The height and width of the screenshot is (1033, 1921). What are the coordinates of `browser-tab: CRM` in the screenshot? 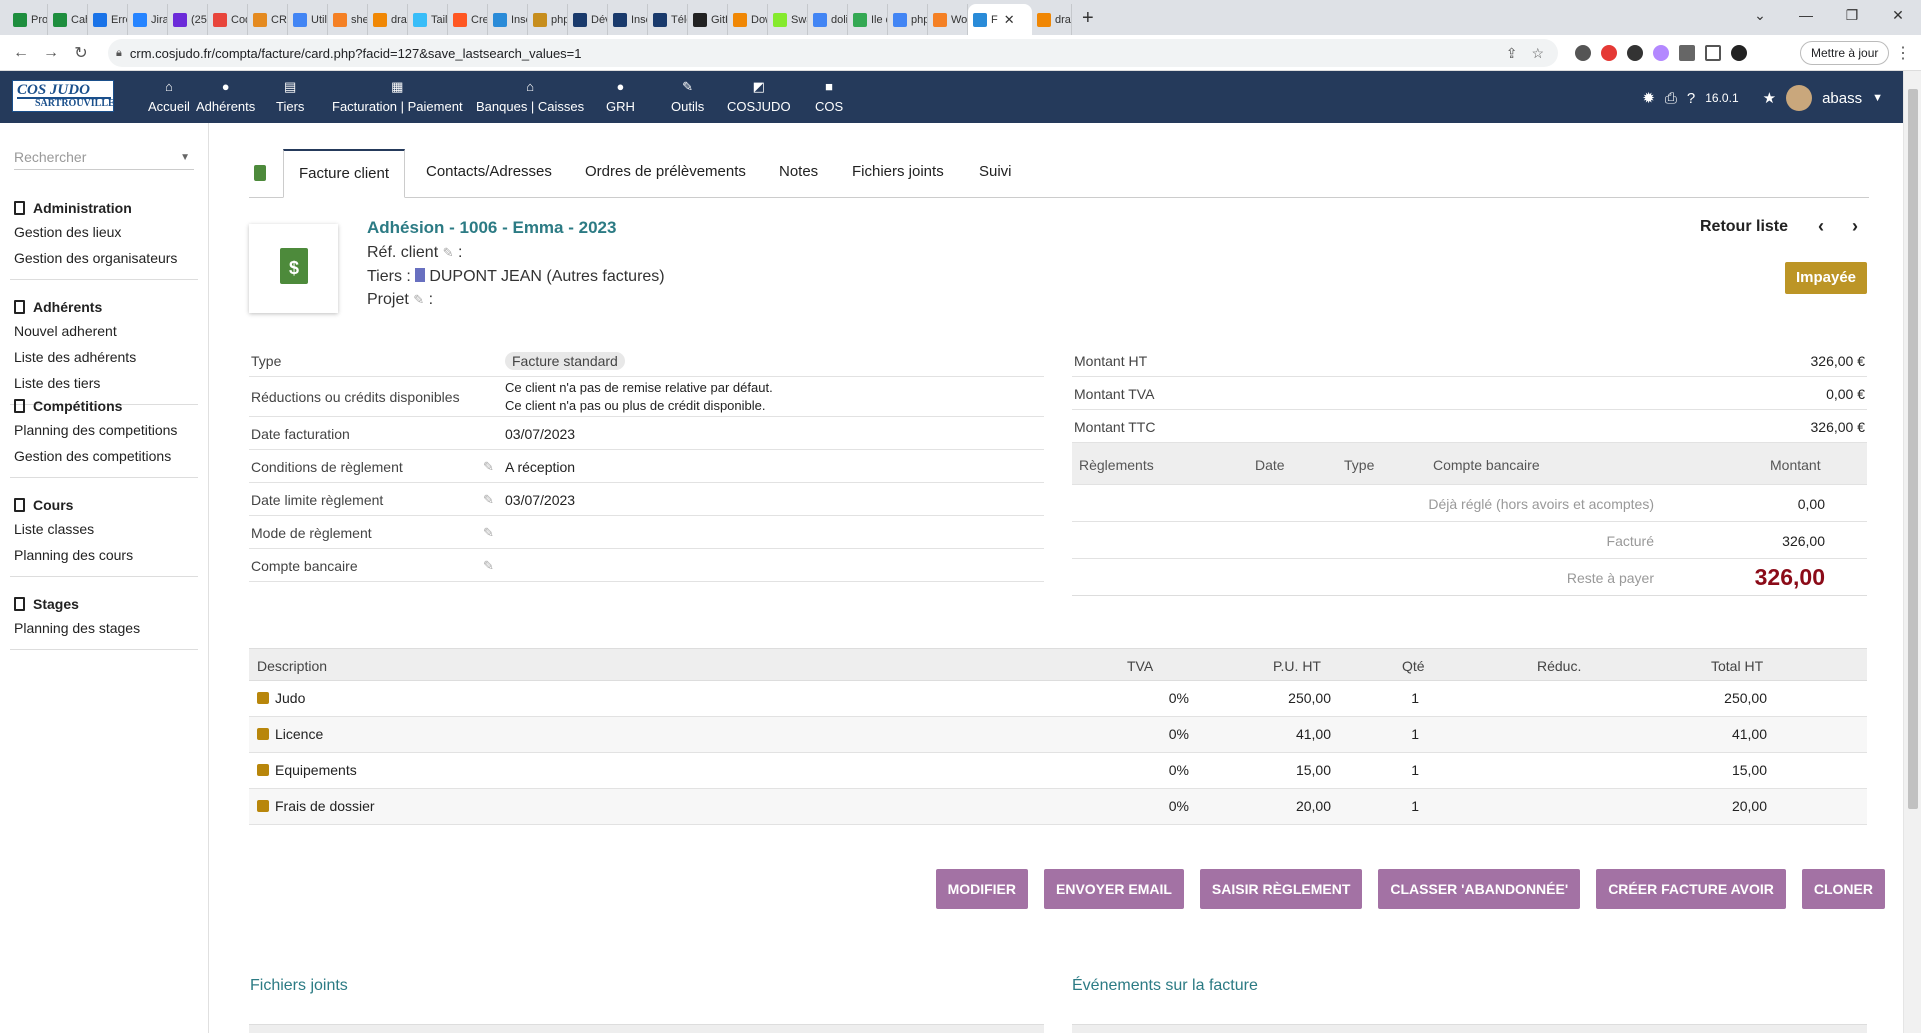 It's located at (268, 19).